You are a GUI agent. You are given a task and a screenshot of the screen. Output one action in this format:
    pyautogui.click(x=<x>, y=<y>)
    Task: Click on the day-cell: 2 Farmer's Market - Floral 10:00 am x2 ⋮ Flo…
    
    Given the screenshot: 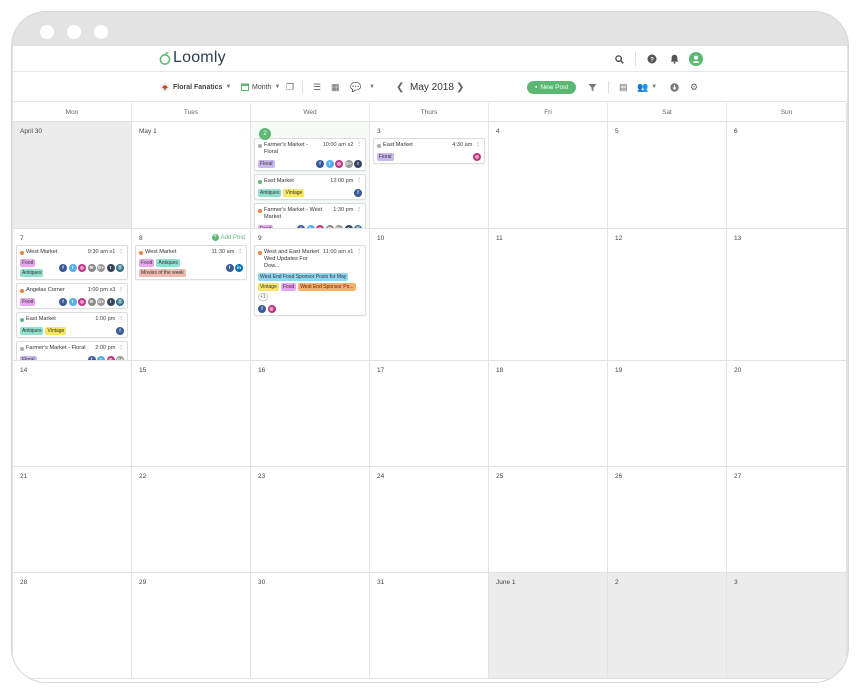 What is the action you would take?
    pyautogui.click(x=310, y=175)
    